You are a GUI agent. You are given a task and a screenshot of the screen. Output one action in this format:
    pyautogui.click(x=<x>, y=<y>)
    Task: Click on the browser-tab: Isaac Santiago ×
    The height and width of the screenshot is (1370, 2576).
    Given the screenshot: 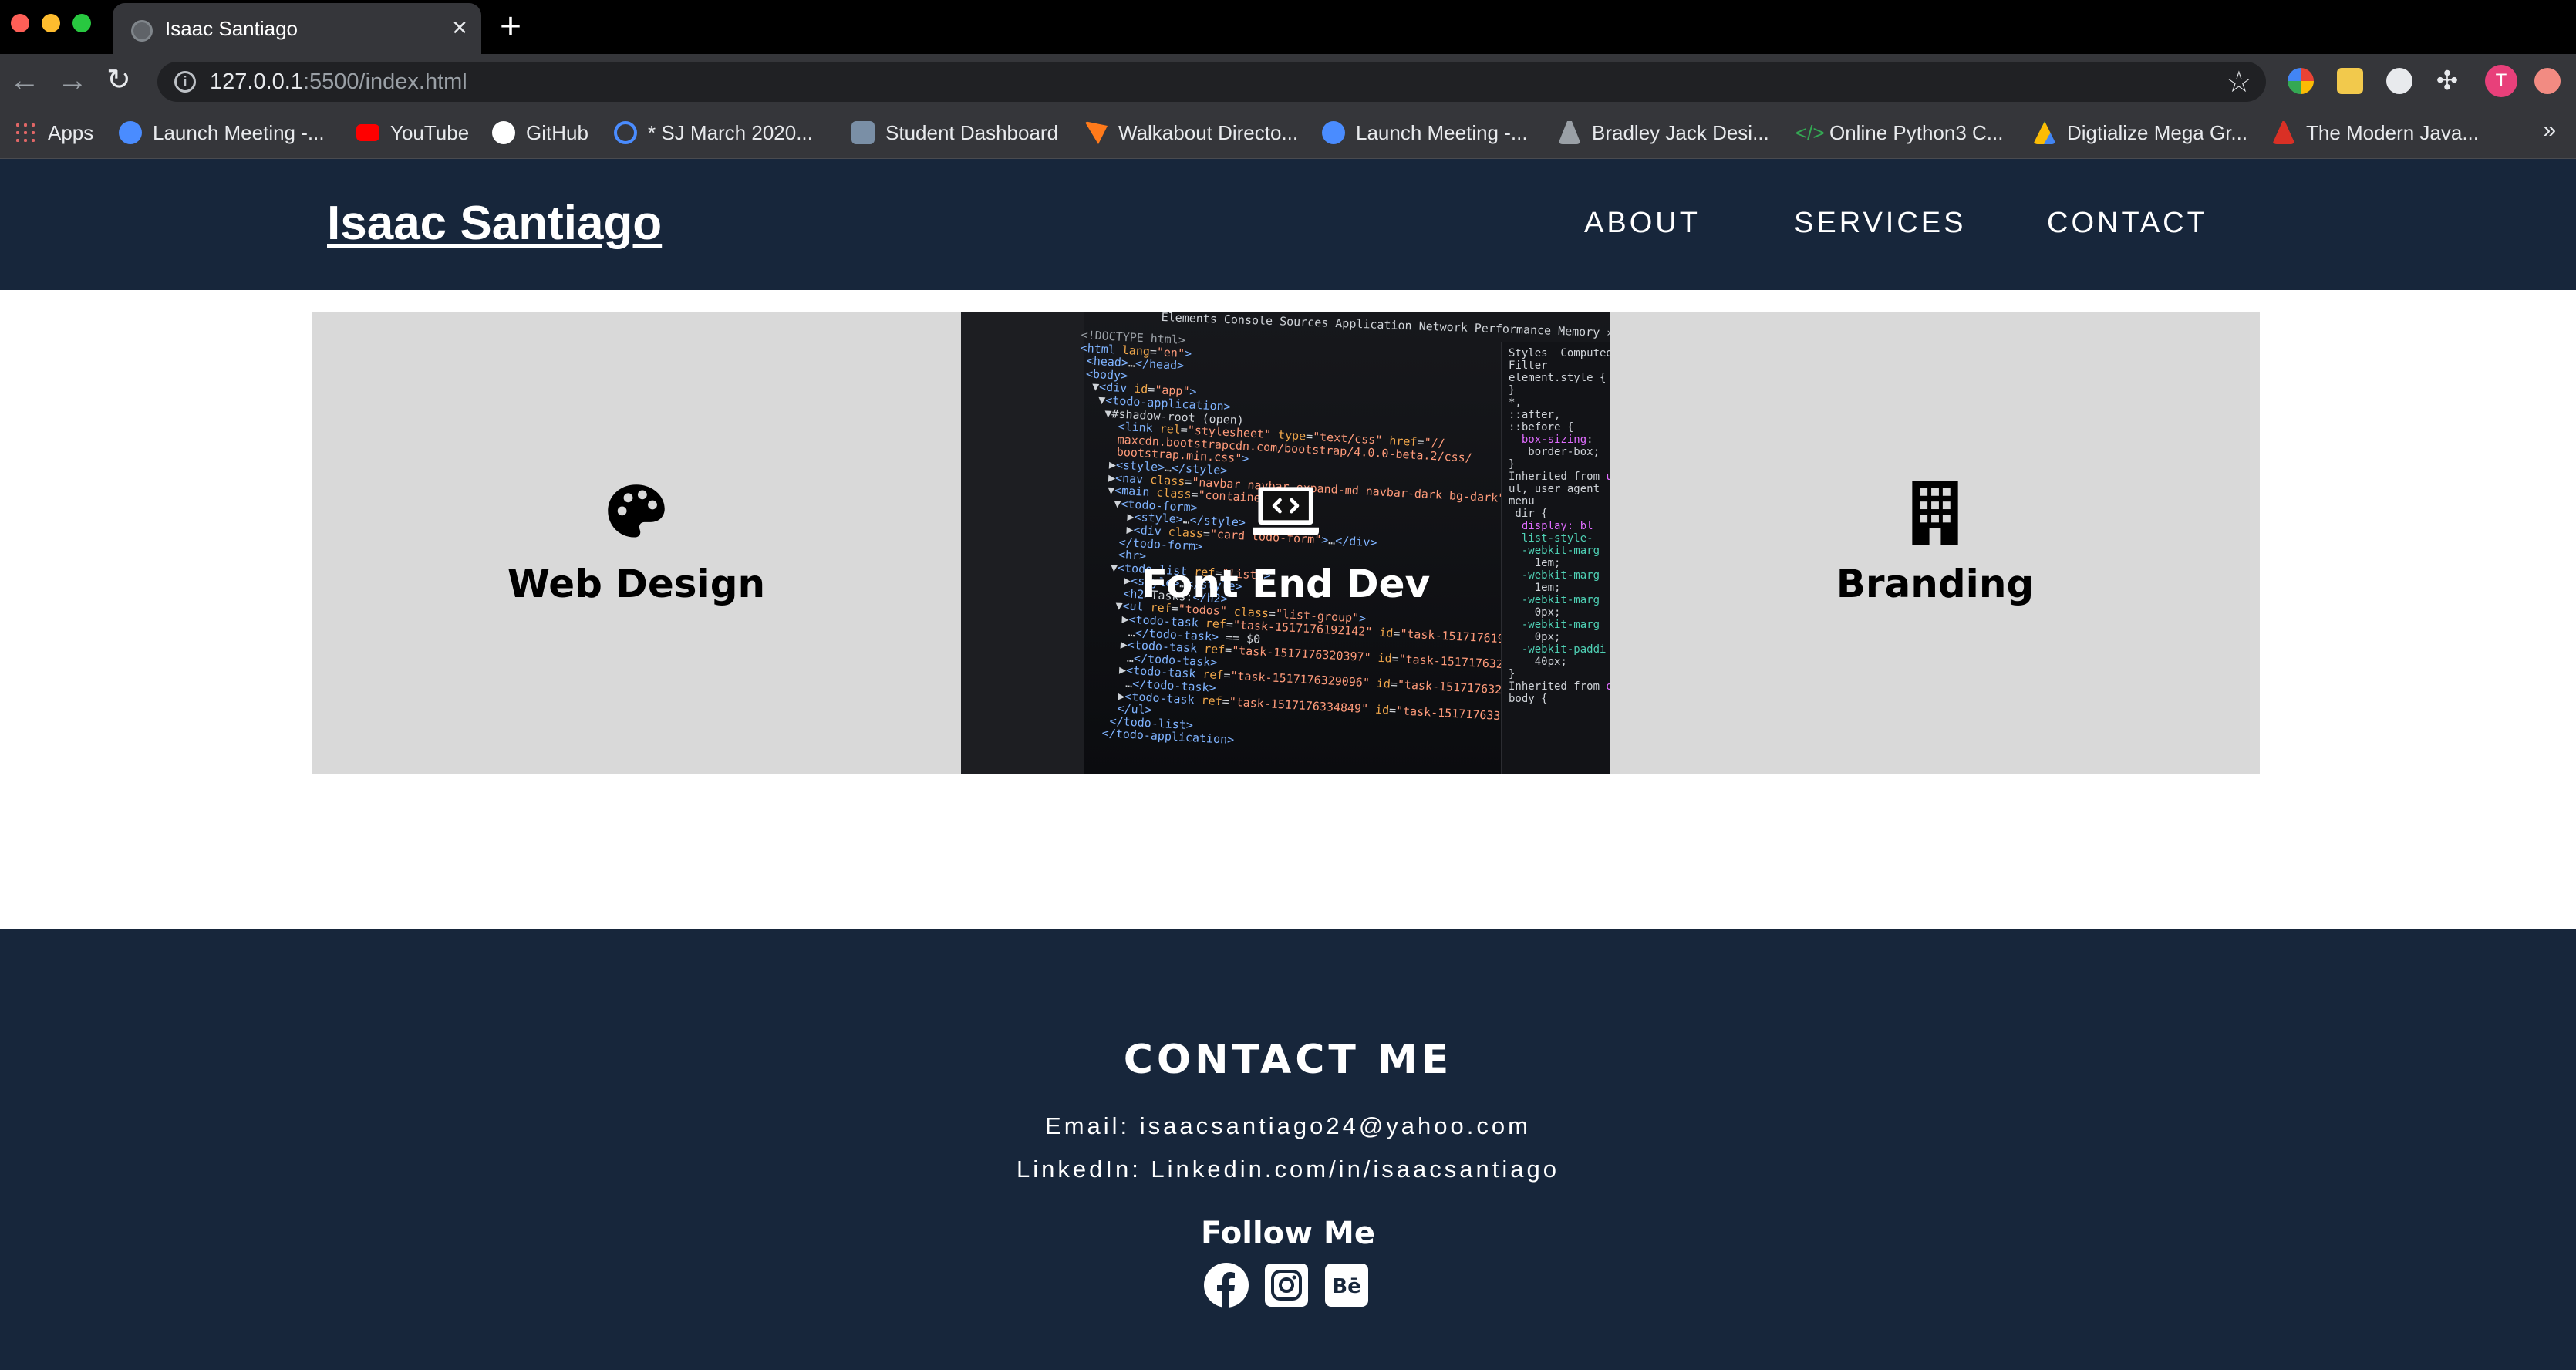 What is the action you would take?
    pyautogui.click(x=297, y=28)
    